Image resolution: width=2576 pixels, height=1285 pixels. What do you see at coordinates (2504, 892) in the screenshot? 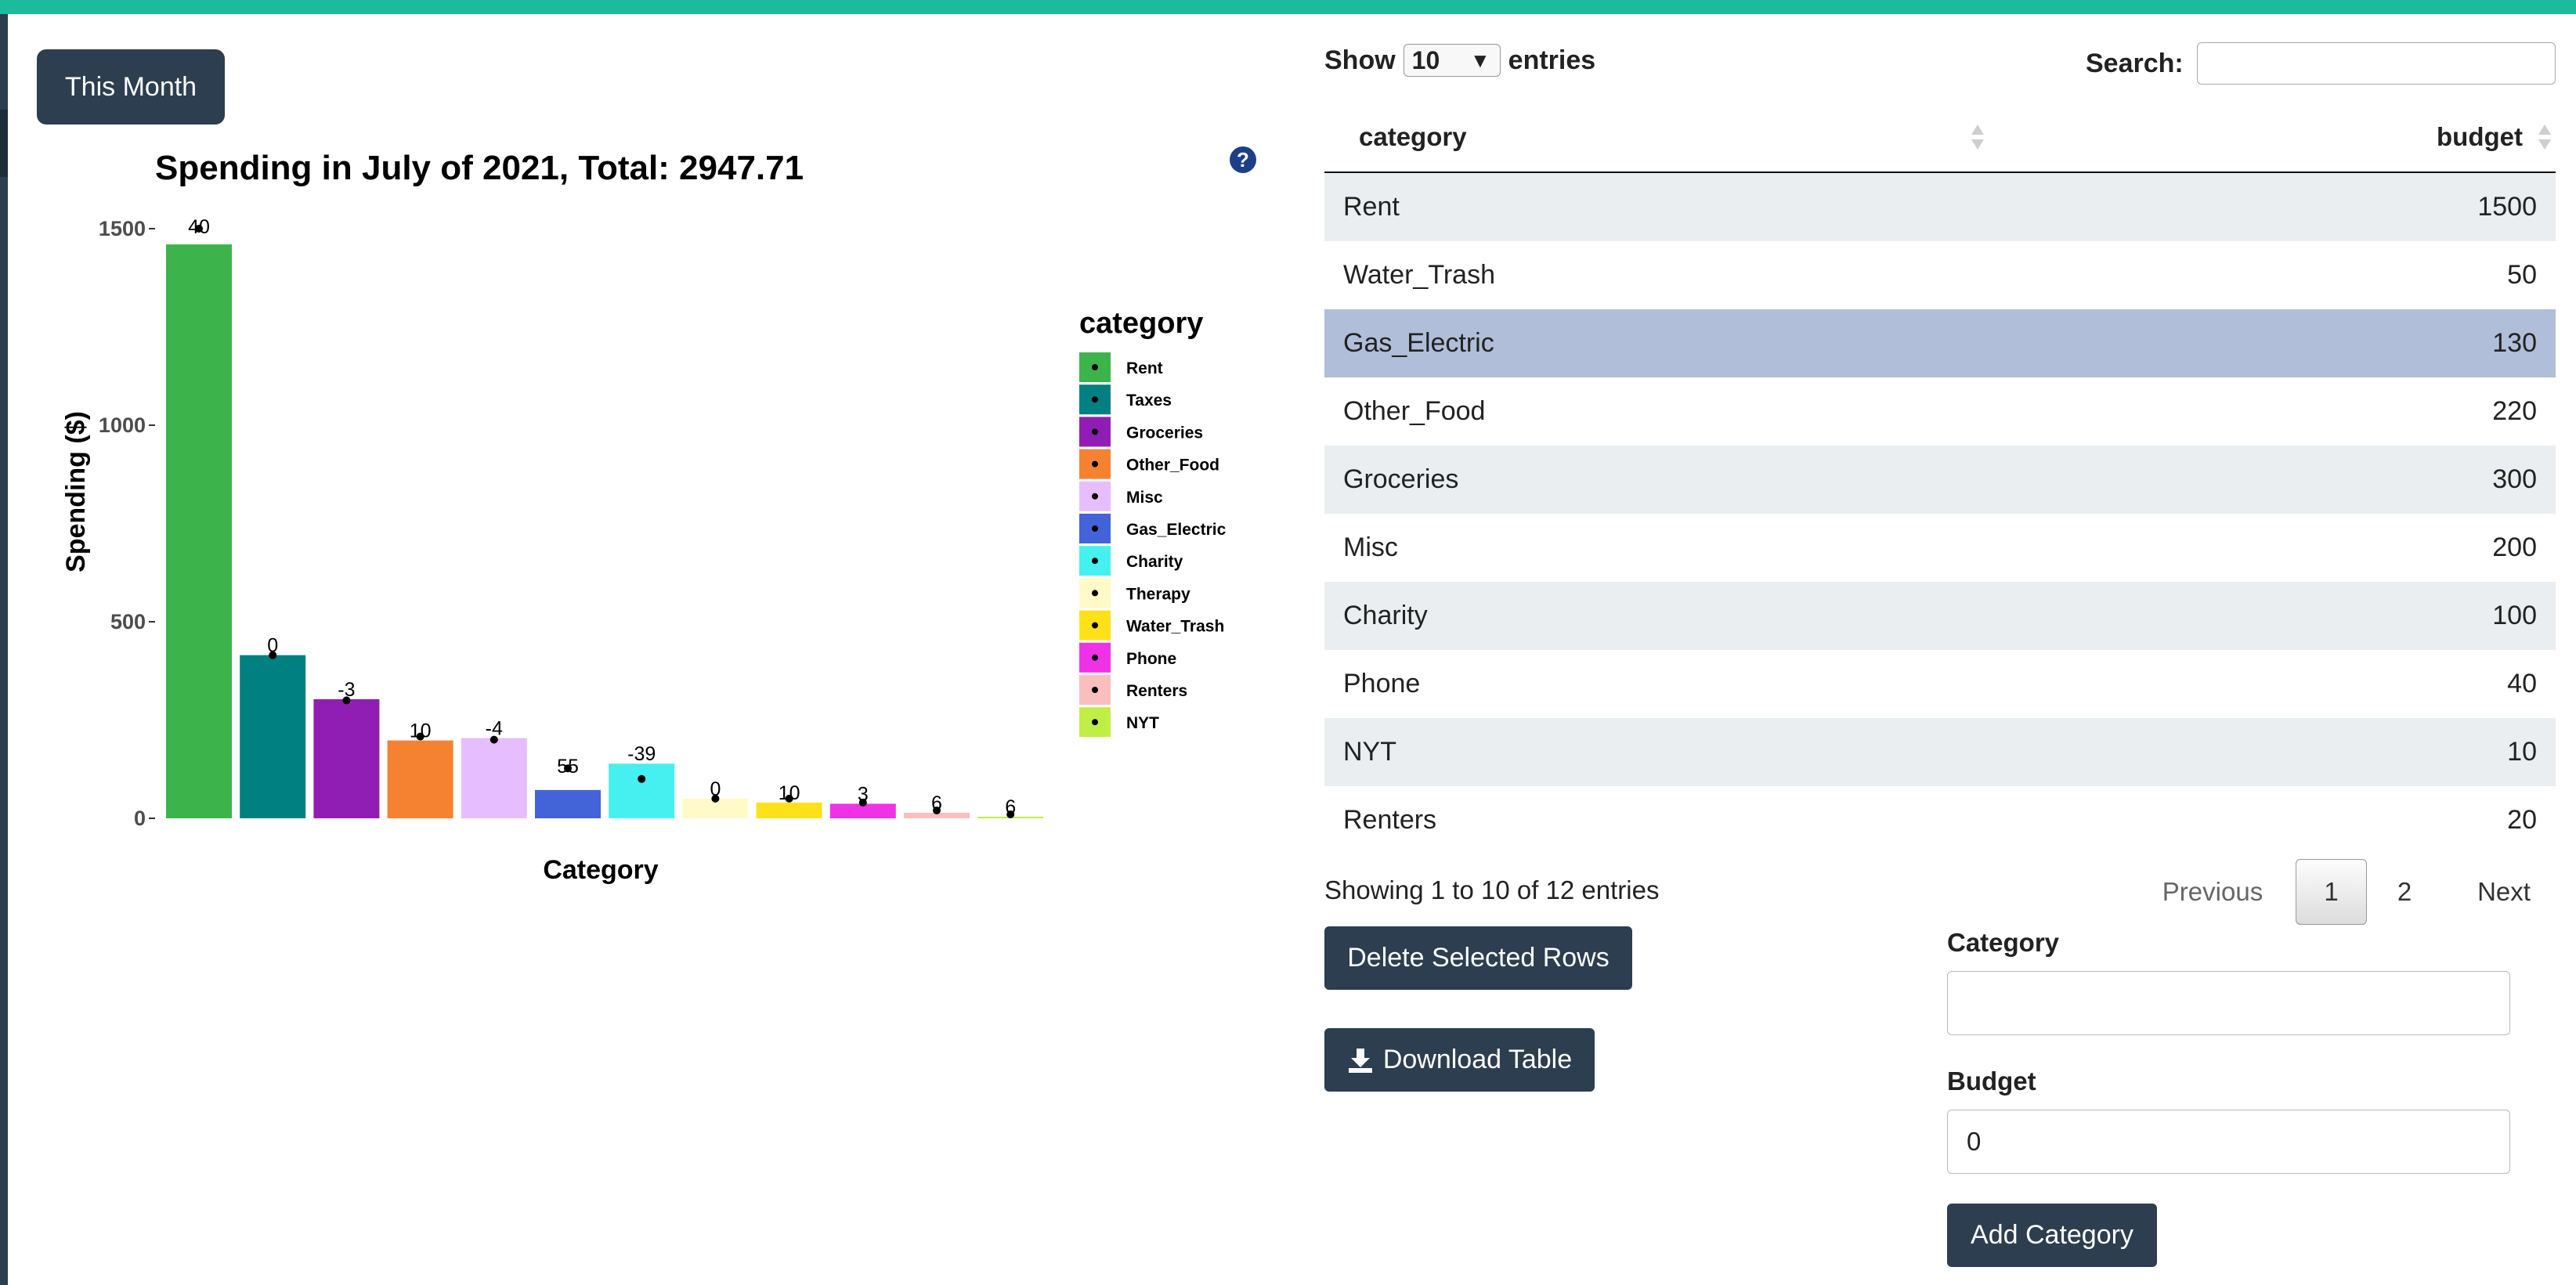
I see `next-page-button: Next` at bounding box center [2504, 892].